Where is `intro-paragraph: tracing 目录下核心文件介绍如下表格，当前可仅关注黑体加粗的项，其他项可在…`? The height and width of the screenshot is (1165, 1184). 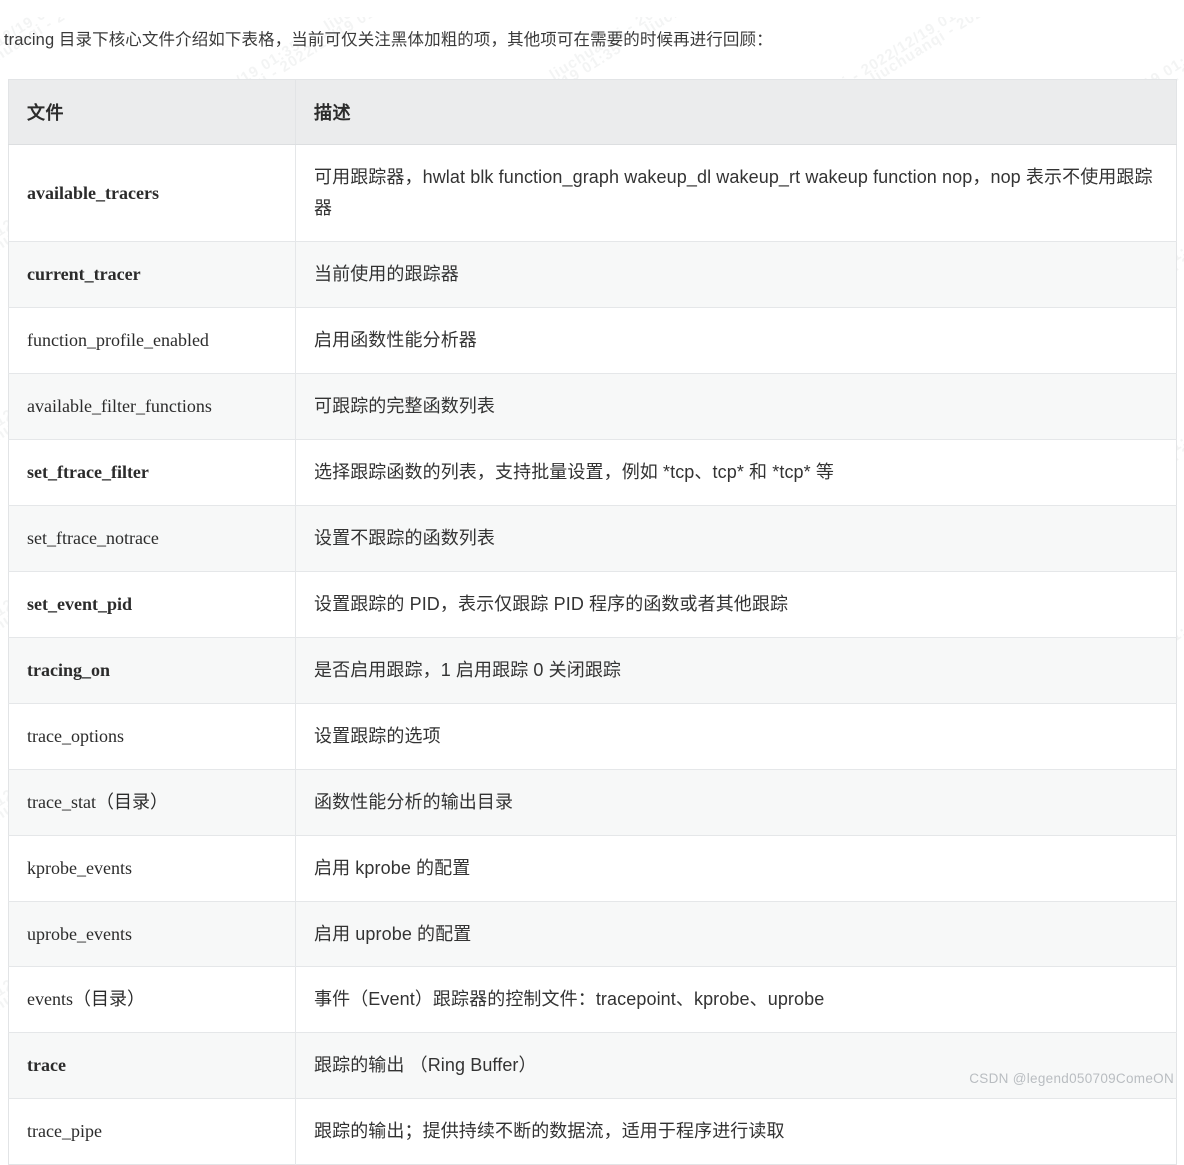 intro-paragraph: tracing 目录下核心文件介绍如下表格，当前可仅关注黑体加粗的项，其他项可在… is located at coordinates (592, 35).